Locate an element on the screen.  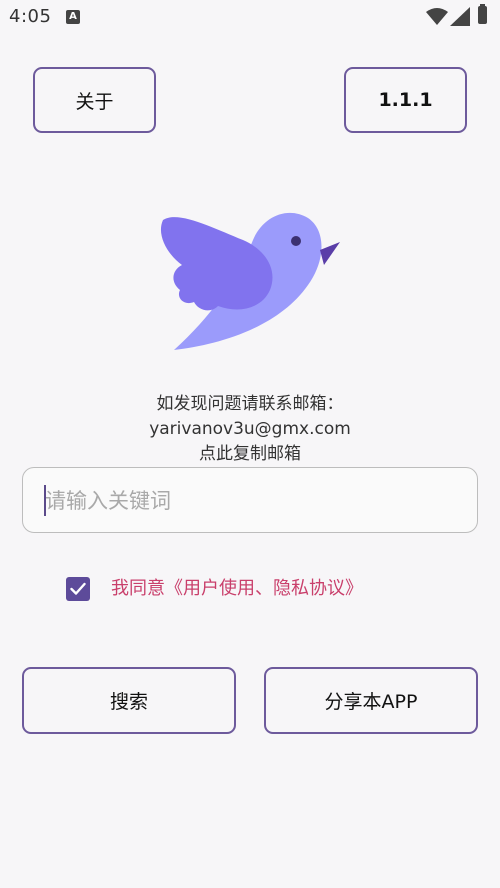
agreement-checkbox is located at coordinates (78, 589).